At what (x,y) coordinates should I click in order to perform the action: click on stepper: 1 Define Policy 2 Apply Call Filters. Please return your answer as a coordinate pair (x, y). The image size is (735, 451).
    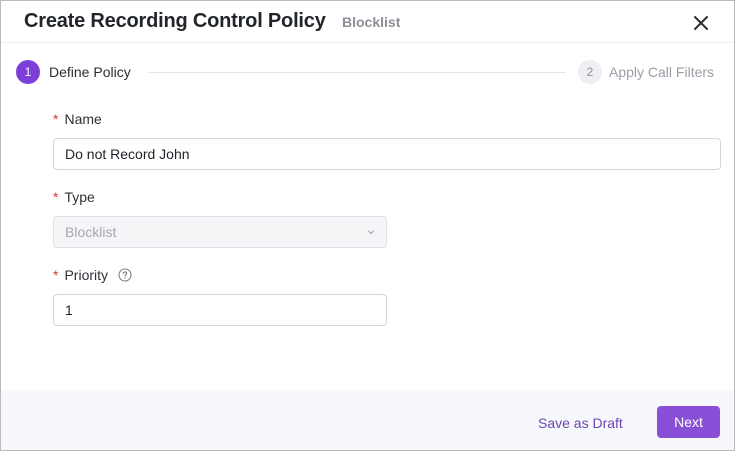
    Looking at the image, I should click on (367, 73).